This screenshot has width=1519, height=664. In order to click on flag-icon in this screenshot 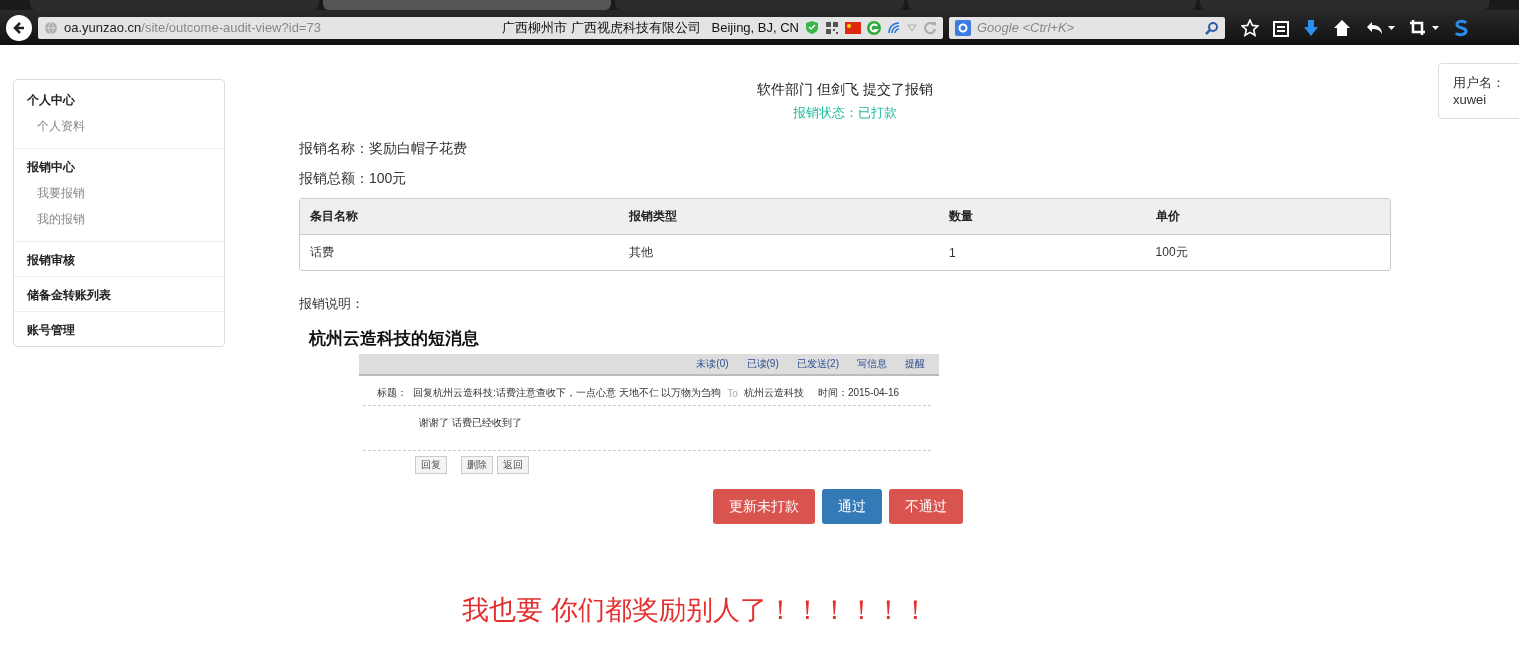, I will do `click(853, 27)`.